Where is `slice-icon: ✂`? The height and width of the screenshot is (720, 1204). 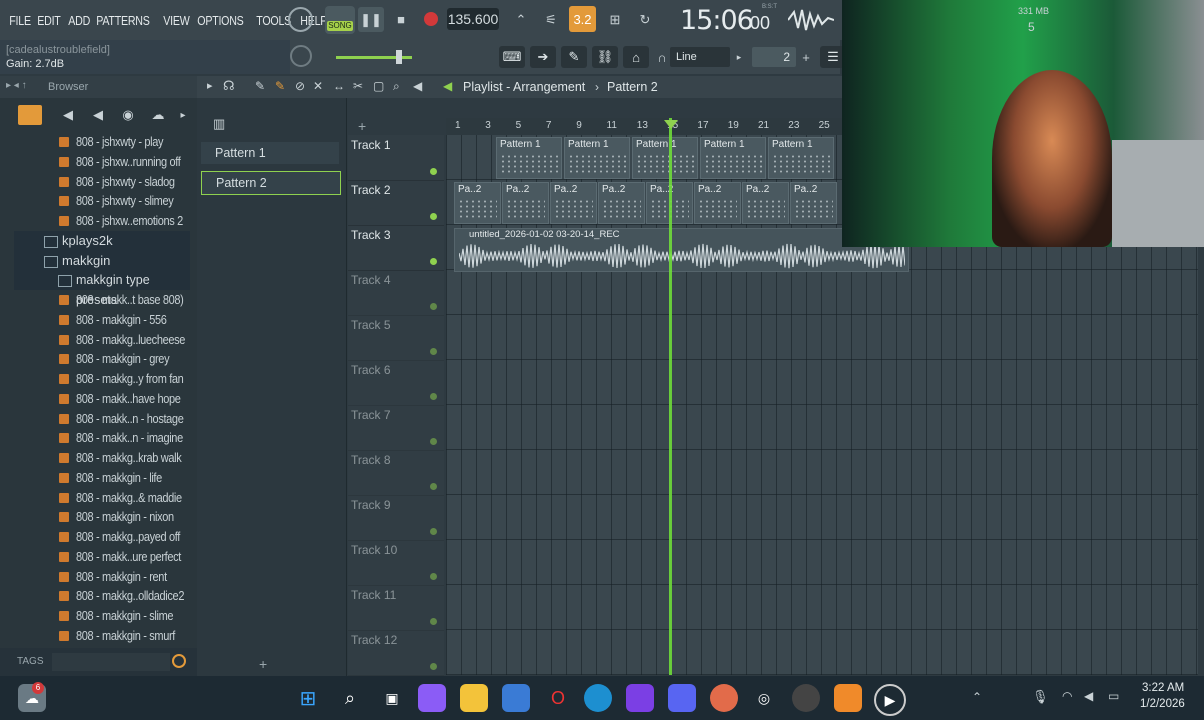 slice-icon: ✂ is located at coordinates (358, 86).